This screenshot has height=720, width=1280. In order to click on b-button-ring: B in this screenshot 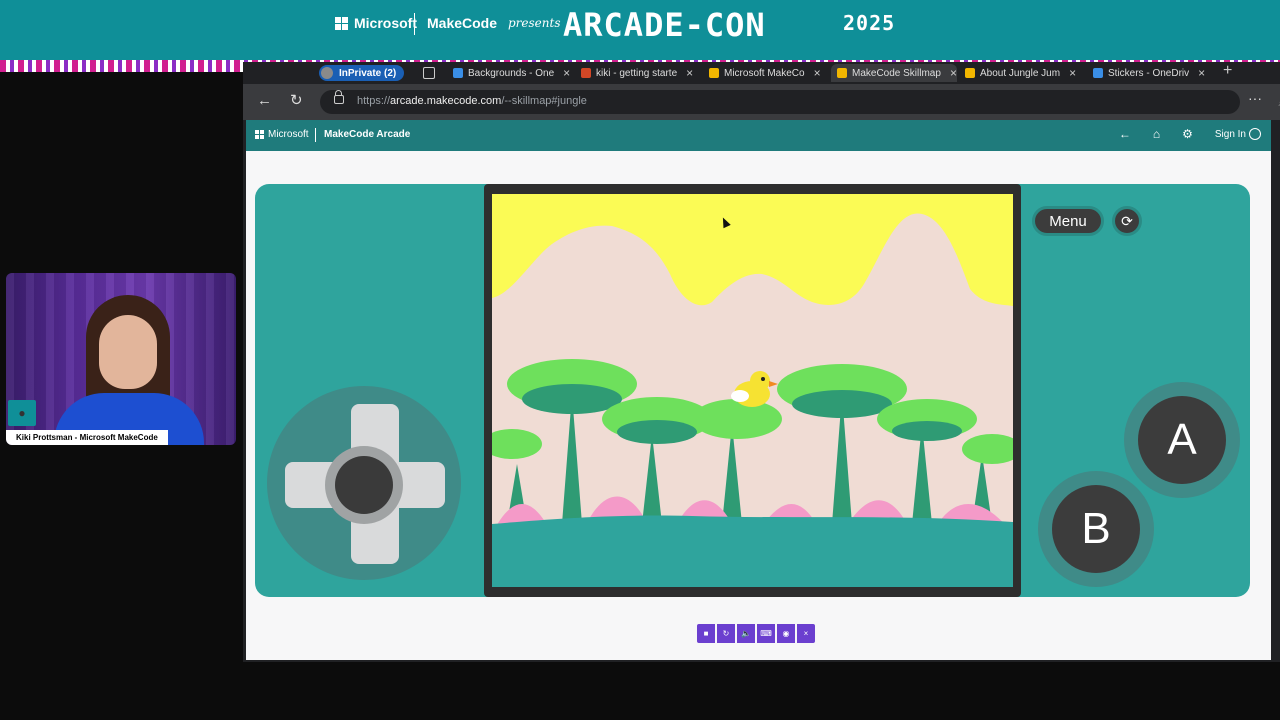, I will do `click(1096, 529)`.